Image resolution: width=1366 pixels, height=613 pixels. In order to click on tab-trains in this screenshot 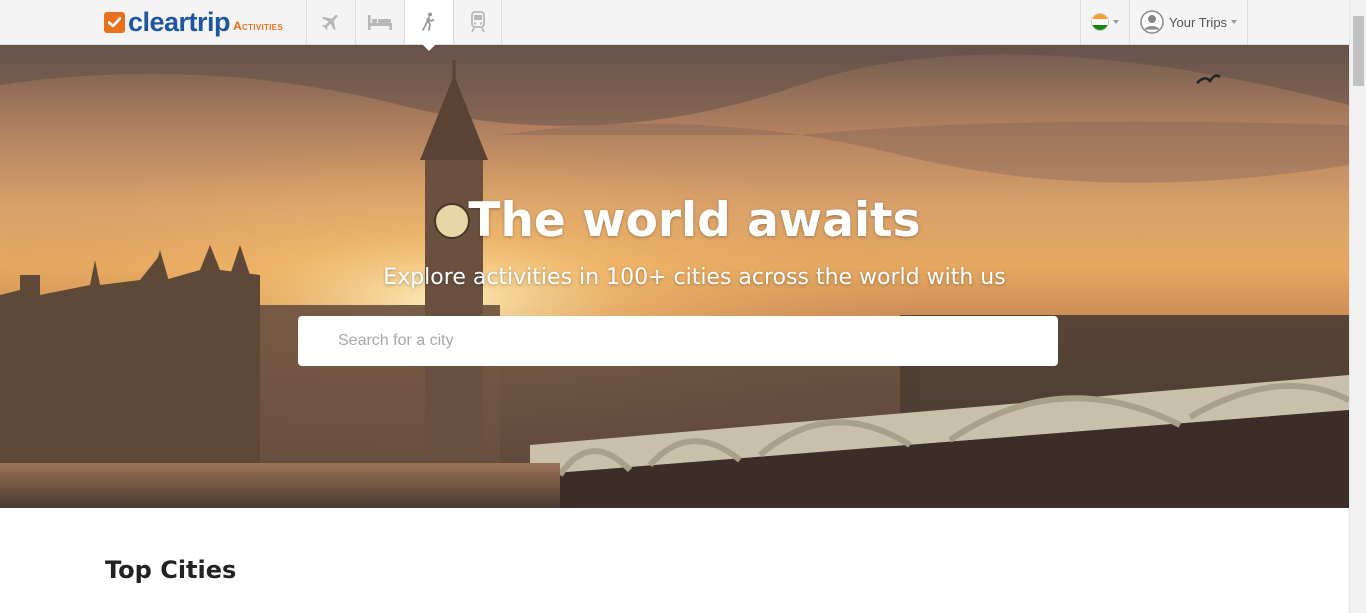, I will do `click(477, 22)`.